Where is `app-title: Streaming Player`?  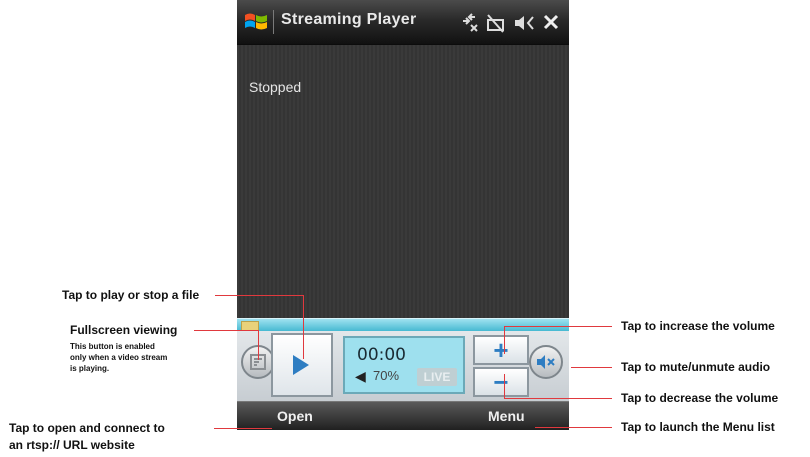 app-title: Streaming Player is located at coordinates (349, 19).